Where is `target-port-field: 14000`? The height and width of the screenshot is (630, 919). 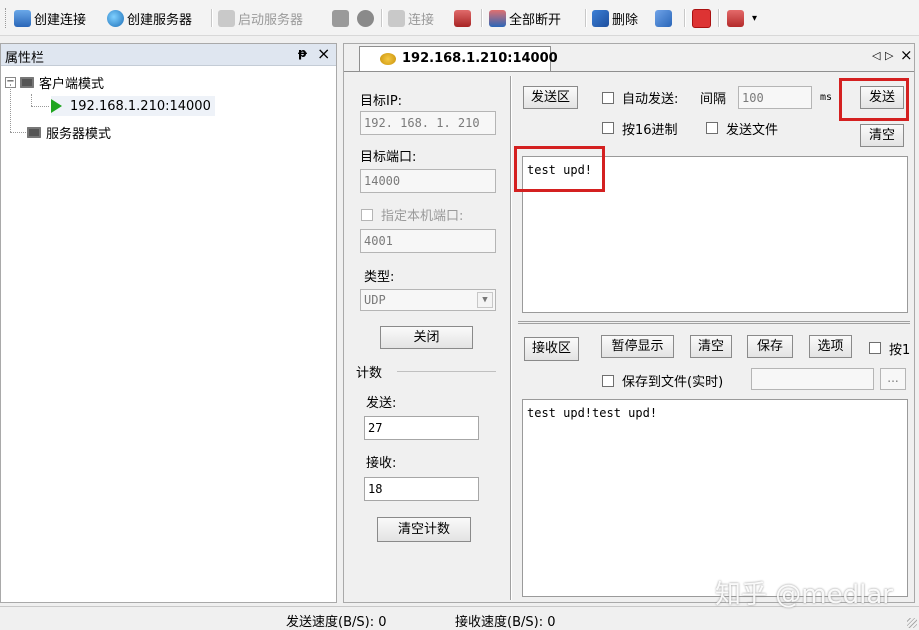
target-port-field: 14000 is located at coordinates (428, 181).